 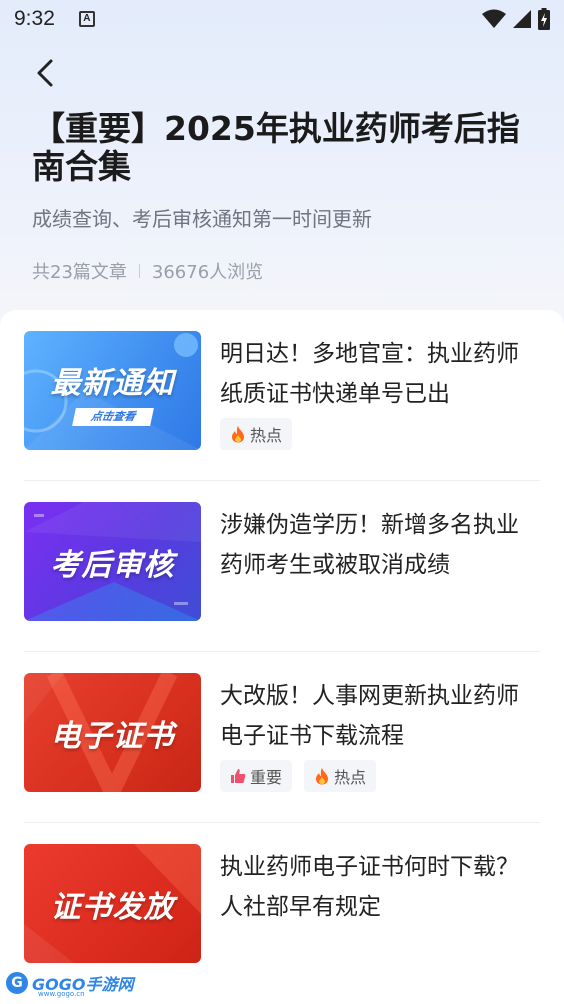 I want to click on article-thumbnail: 电子证书, so click(x=112, y=732).